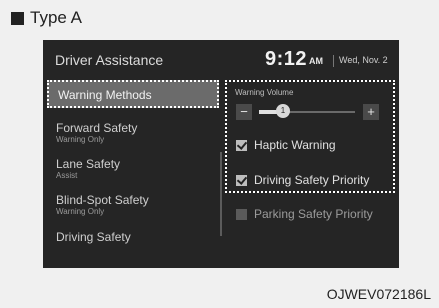  I want to click on menu-item-label: Forward Safety, so click(97, 128).